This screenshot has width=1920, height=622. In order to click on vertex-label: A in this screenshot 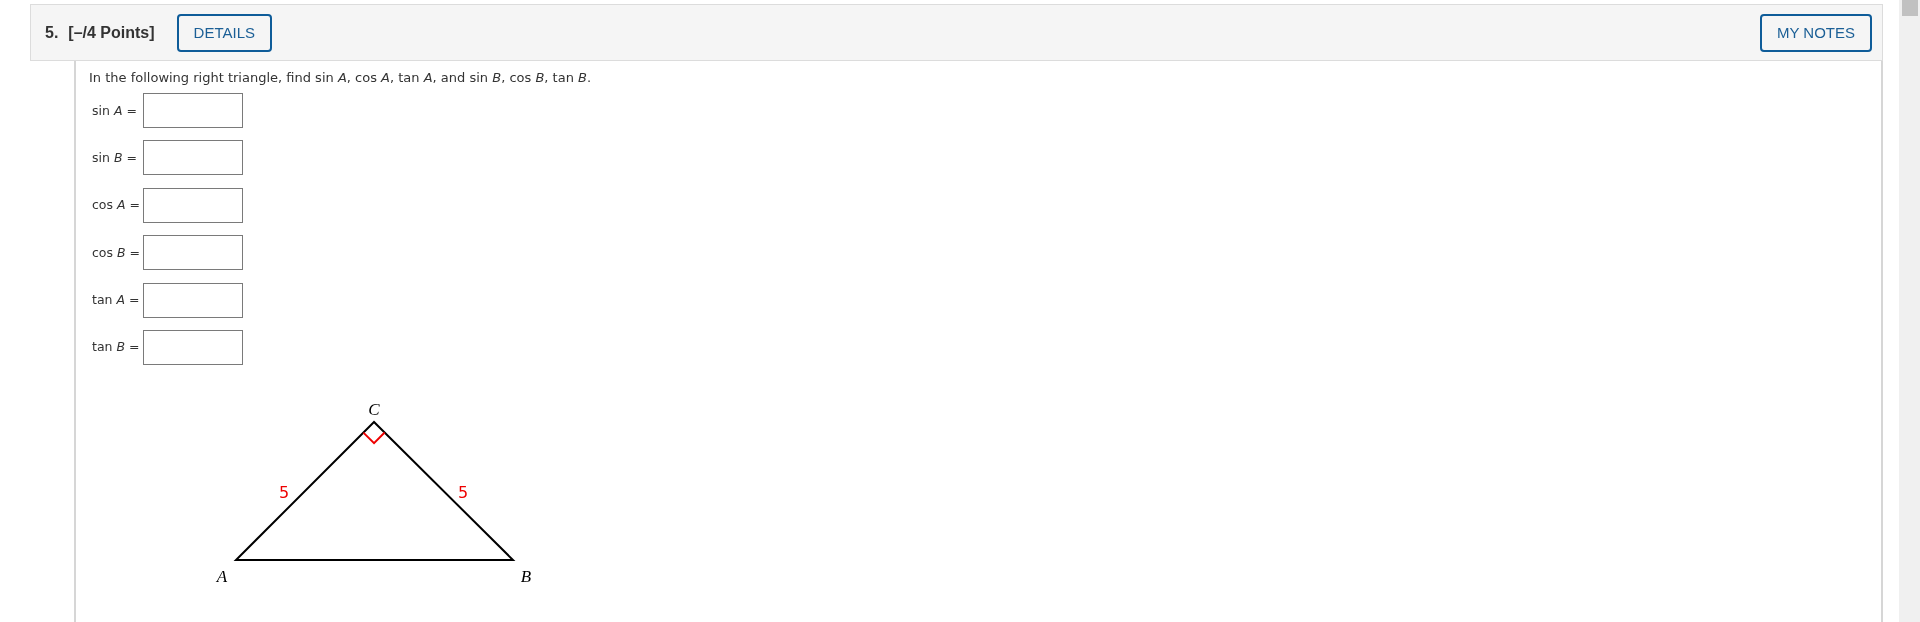, I will do `click(222, 576)`.